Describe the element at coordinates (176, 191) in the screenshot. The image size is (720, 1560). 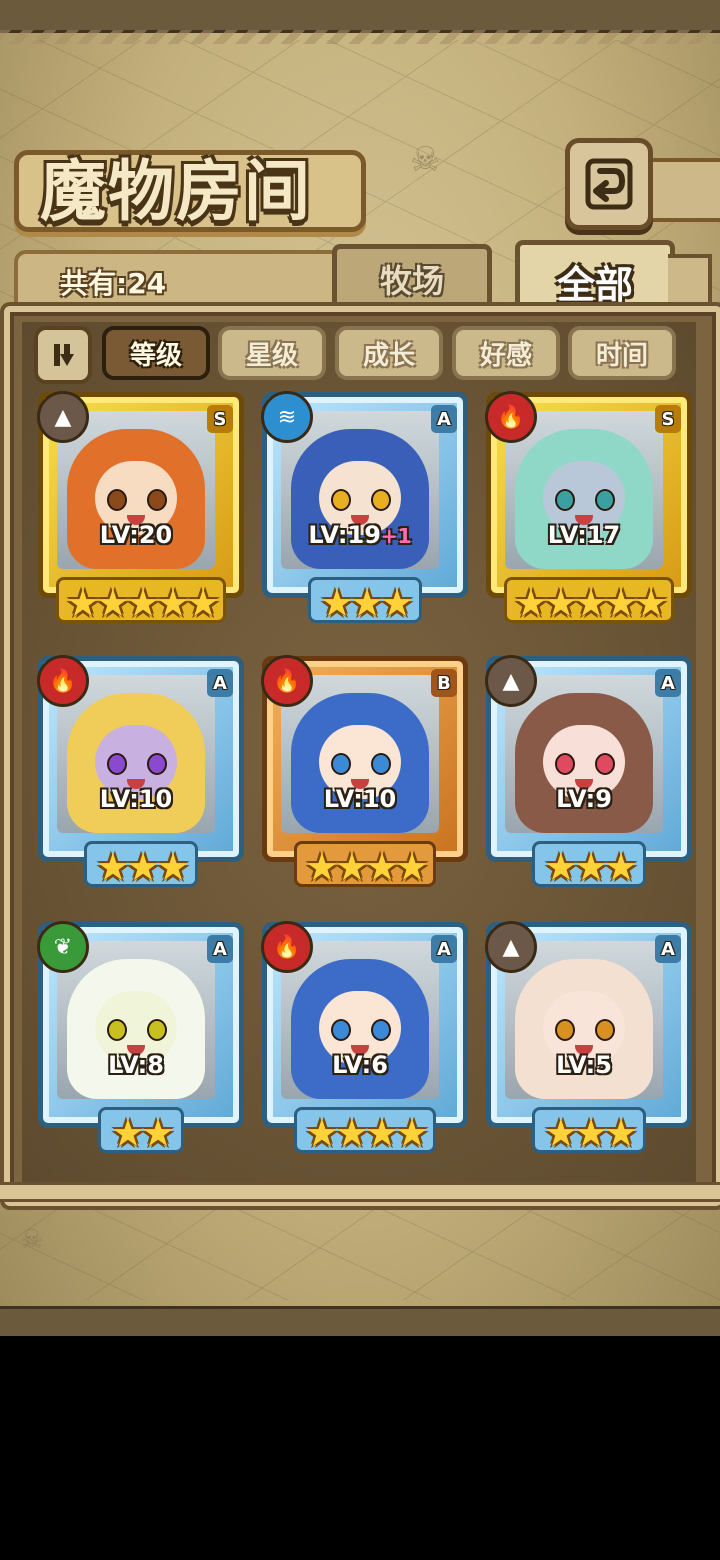
I see `page-title: 魔物房间` at that location.